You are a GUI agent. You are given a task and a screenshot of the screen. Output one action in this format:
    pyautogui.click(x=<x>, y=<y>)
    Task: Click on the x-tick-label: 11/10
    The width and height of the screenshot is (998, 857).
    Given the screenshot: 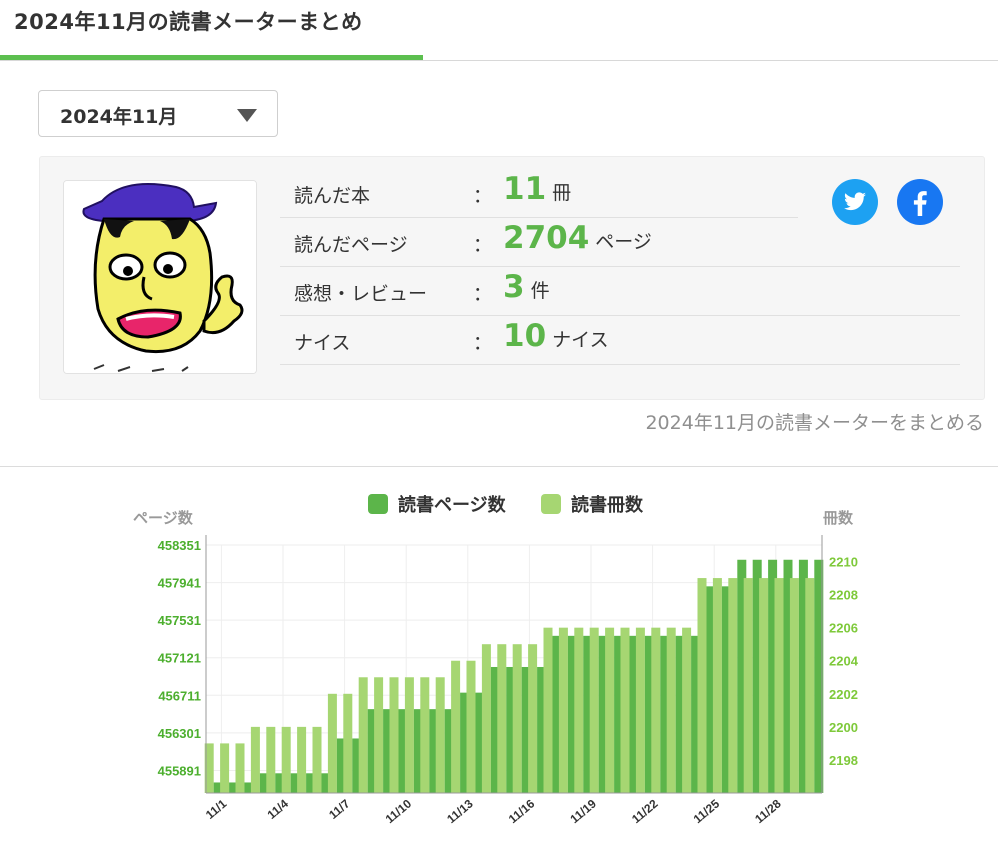 What is the action you would take?
    pyautogui.click(x=399, y=811)
    